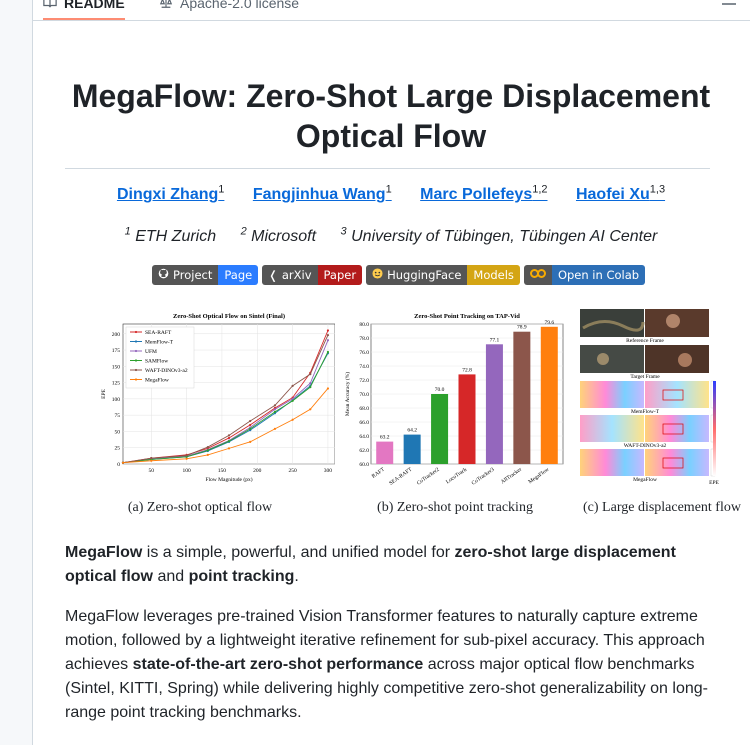 This screenshot has height=745, width=750. What do you see at coordinates (328, 471) in the screenshot?
I see `x-tick-label: 300` at bounding box center [328, 471].